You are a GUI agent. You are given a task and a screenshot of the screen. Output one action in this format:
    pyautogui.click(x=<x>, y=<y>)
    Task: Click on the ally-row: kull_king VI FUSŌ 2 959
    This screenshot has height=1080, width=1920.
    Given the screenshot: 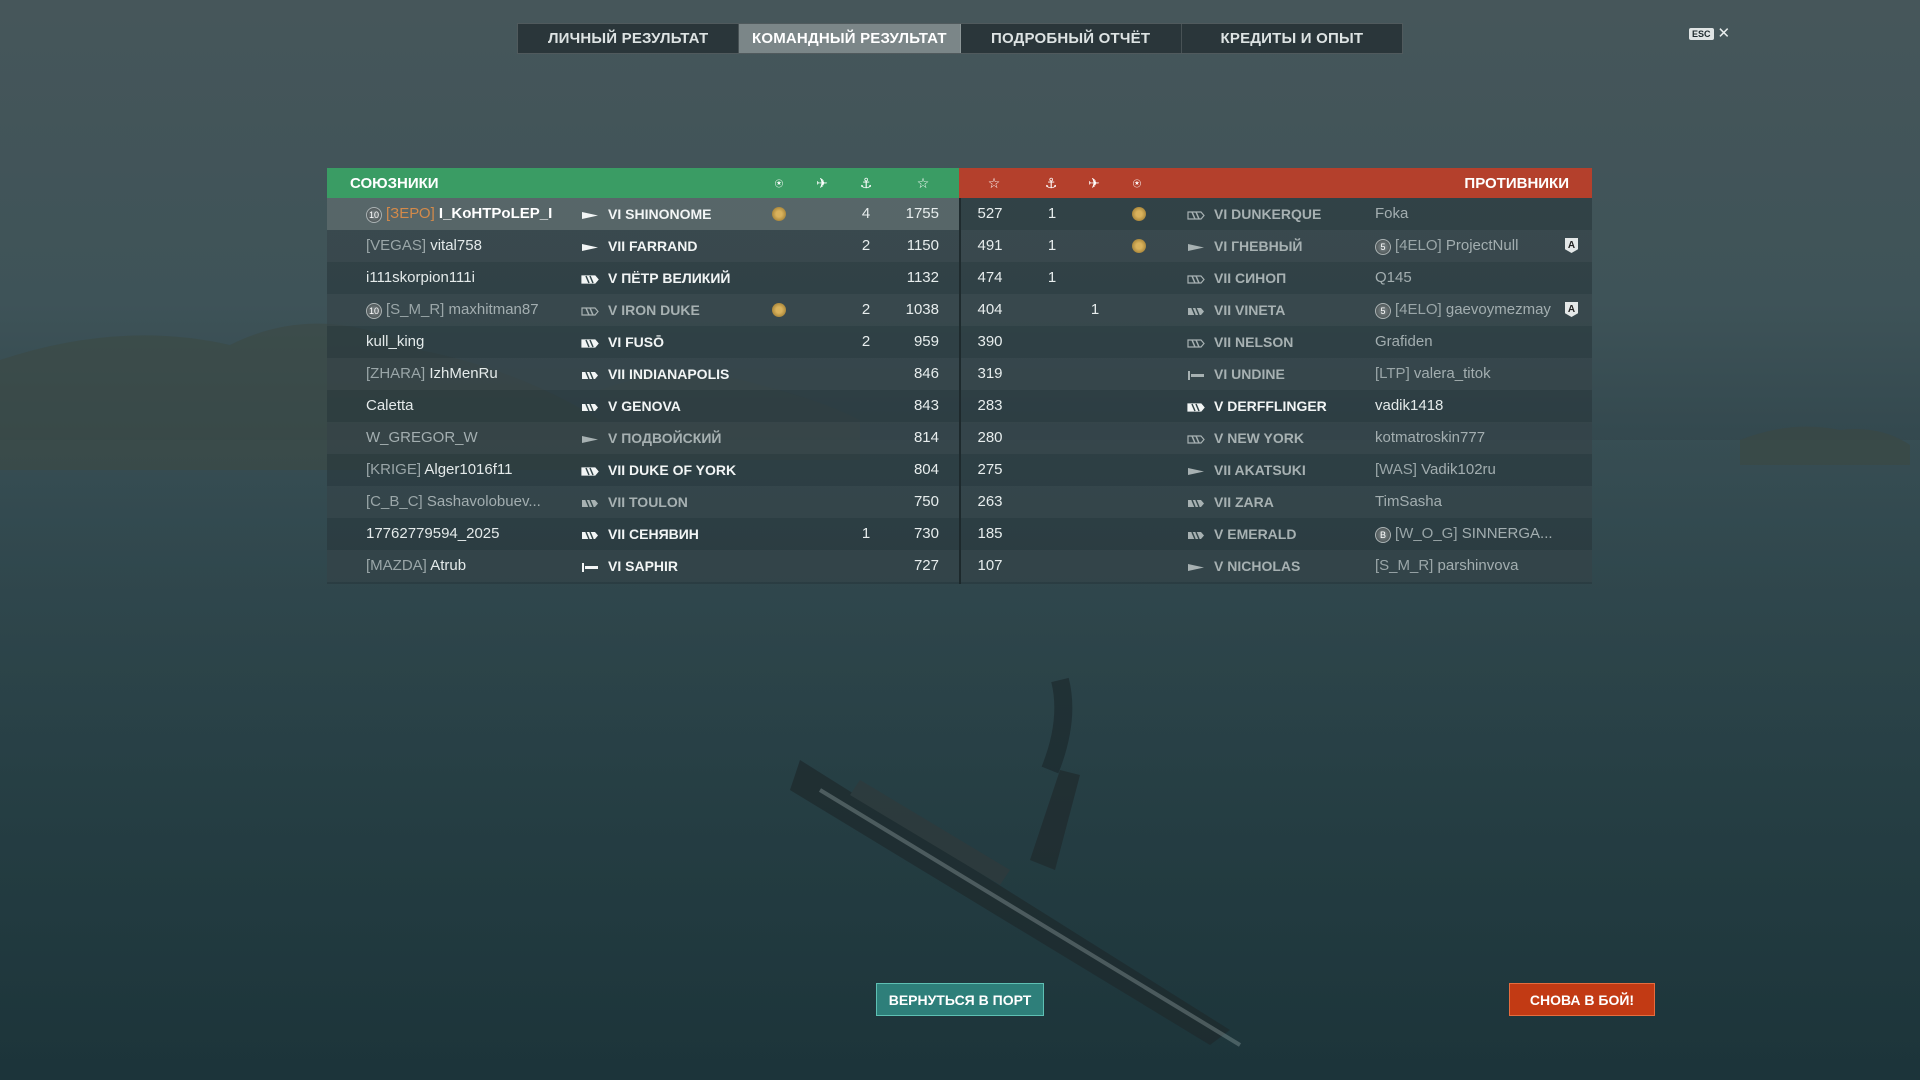 What is the action you would take?
    pyautogui.click(x=643, y=342)
    